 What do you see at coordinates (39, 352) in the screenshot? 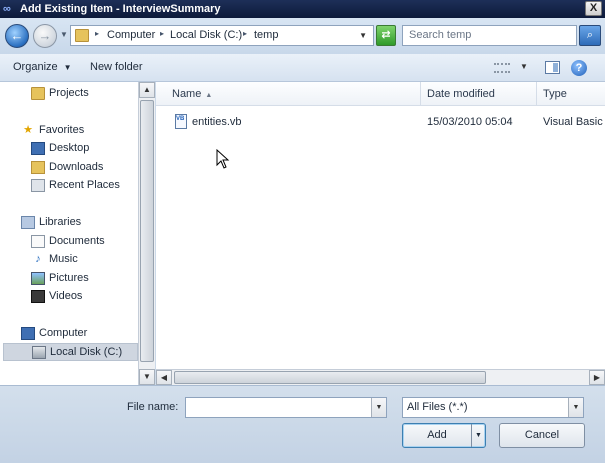
I see `disk-icon` at bounding box center [39, 352].